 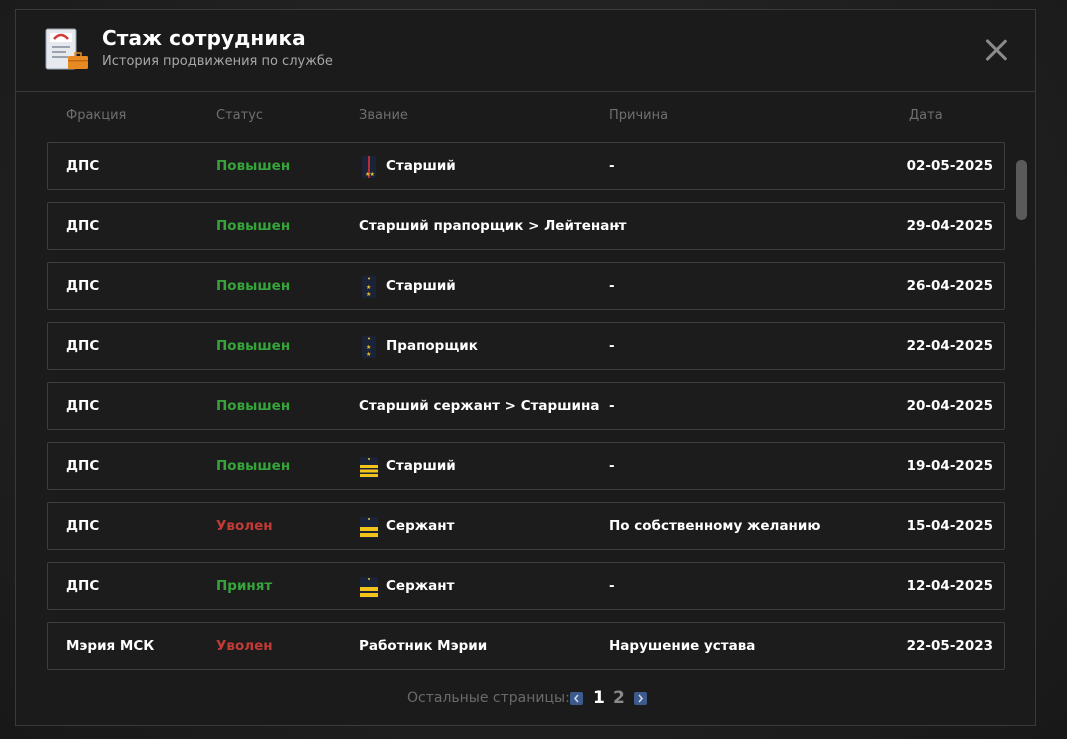 I want to click on rank-label: Работник Мэрии, so click(x=423, y=646).